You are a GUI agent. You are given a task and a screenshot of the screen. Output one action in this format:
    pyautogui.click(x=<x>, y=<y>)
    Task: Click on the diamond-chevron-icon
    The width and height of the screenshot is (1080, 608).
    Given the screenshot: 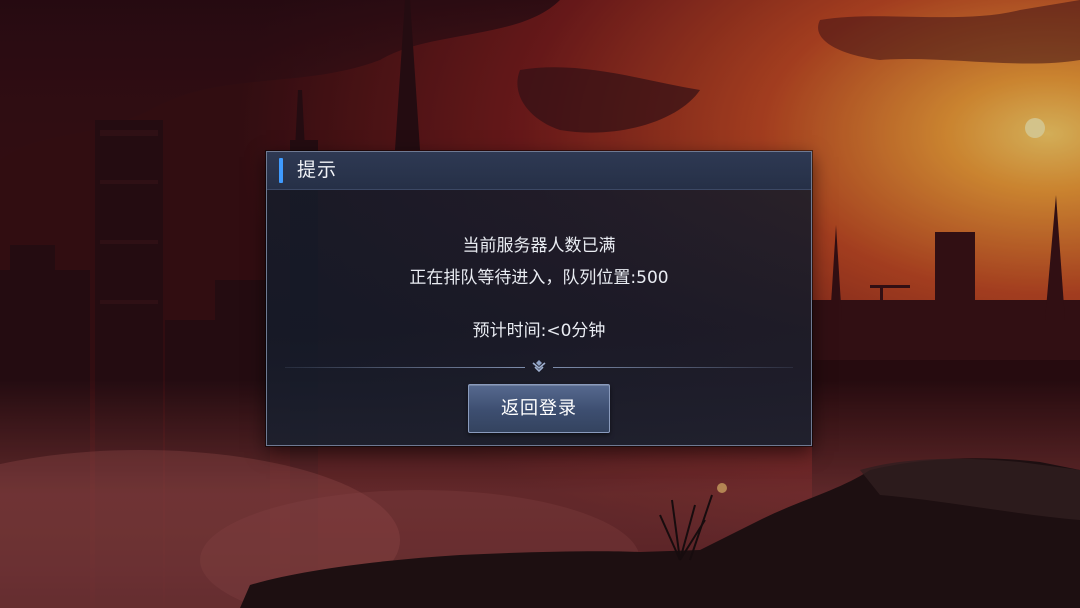 What is the action you would take?
    pyautogui.click(x=539, y=366)
    